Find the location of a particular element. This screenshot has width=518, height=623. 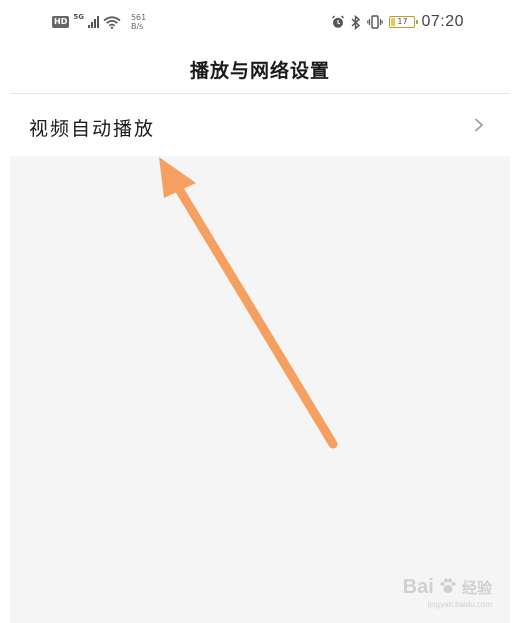

watermark-brand-line: Bai 经验 is located at coordinates (447, 588).